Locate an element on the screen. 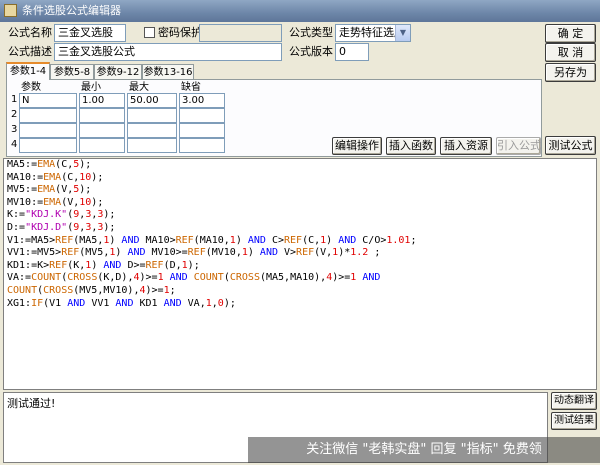  test-formula-button: 测试公式 is located at coordinates (570, 145).